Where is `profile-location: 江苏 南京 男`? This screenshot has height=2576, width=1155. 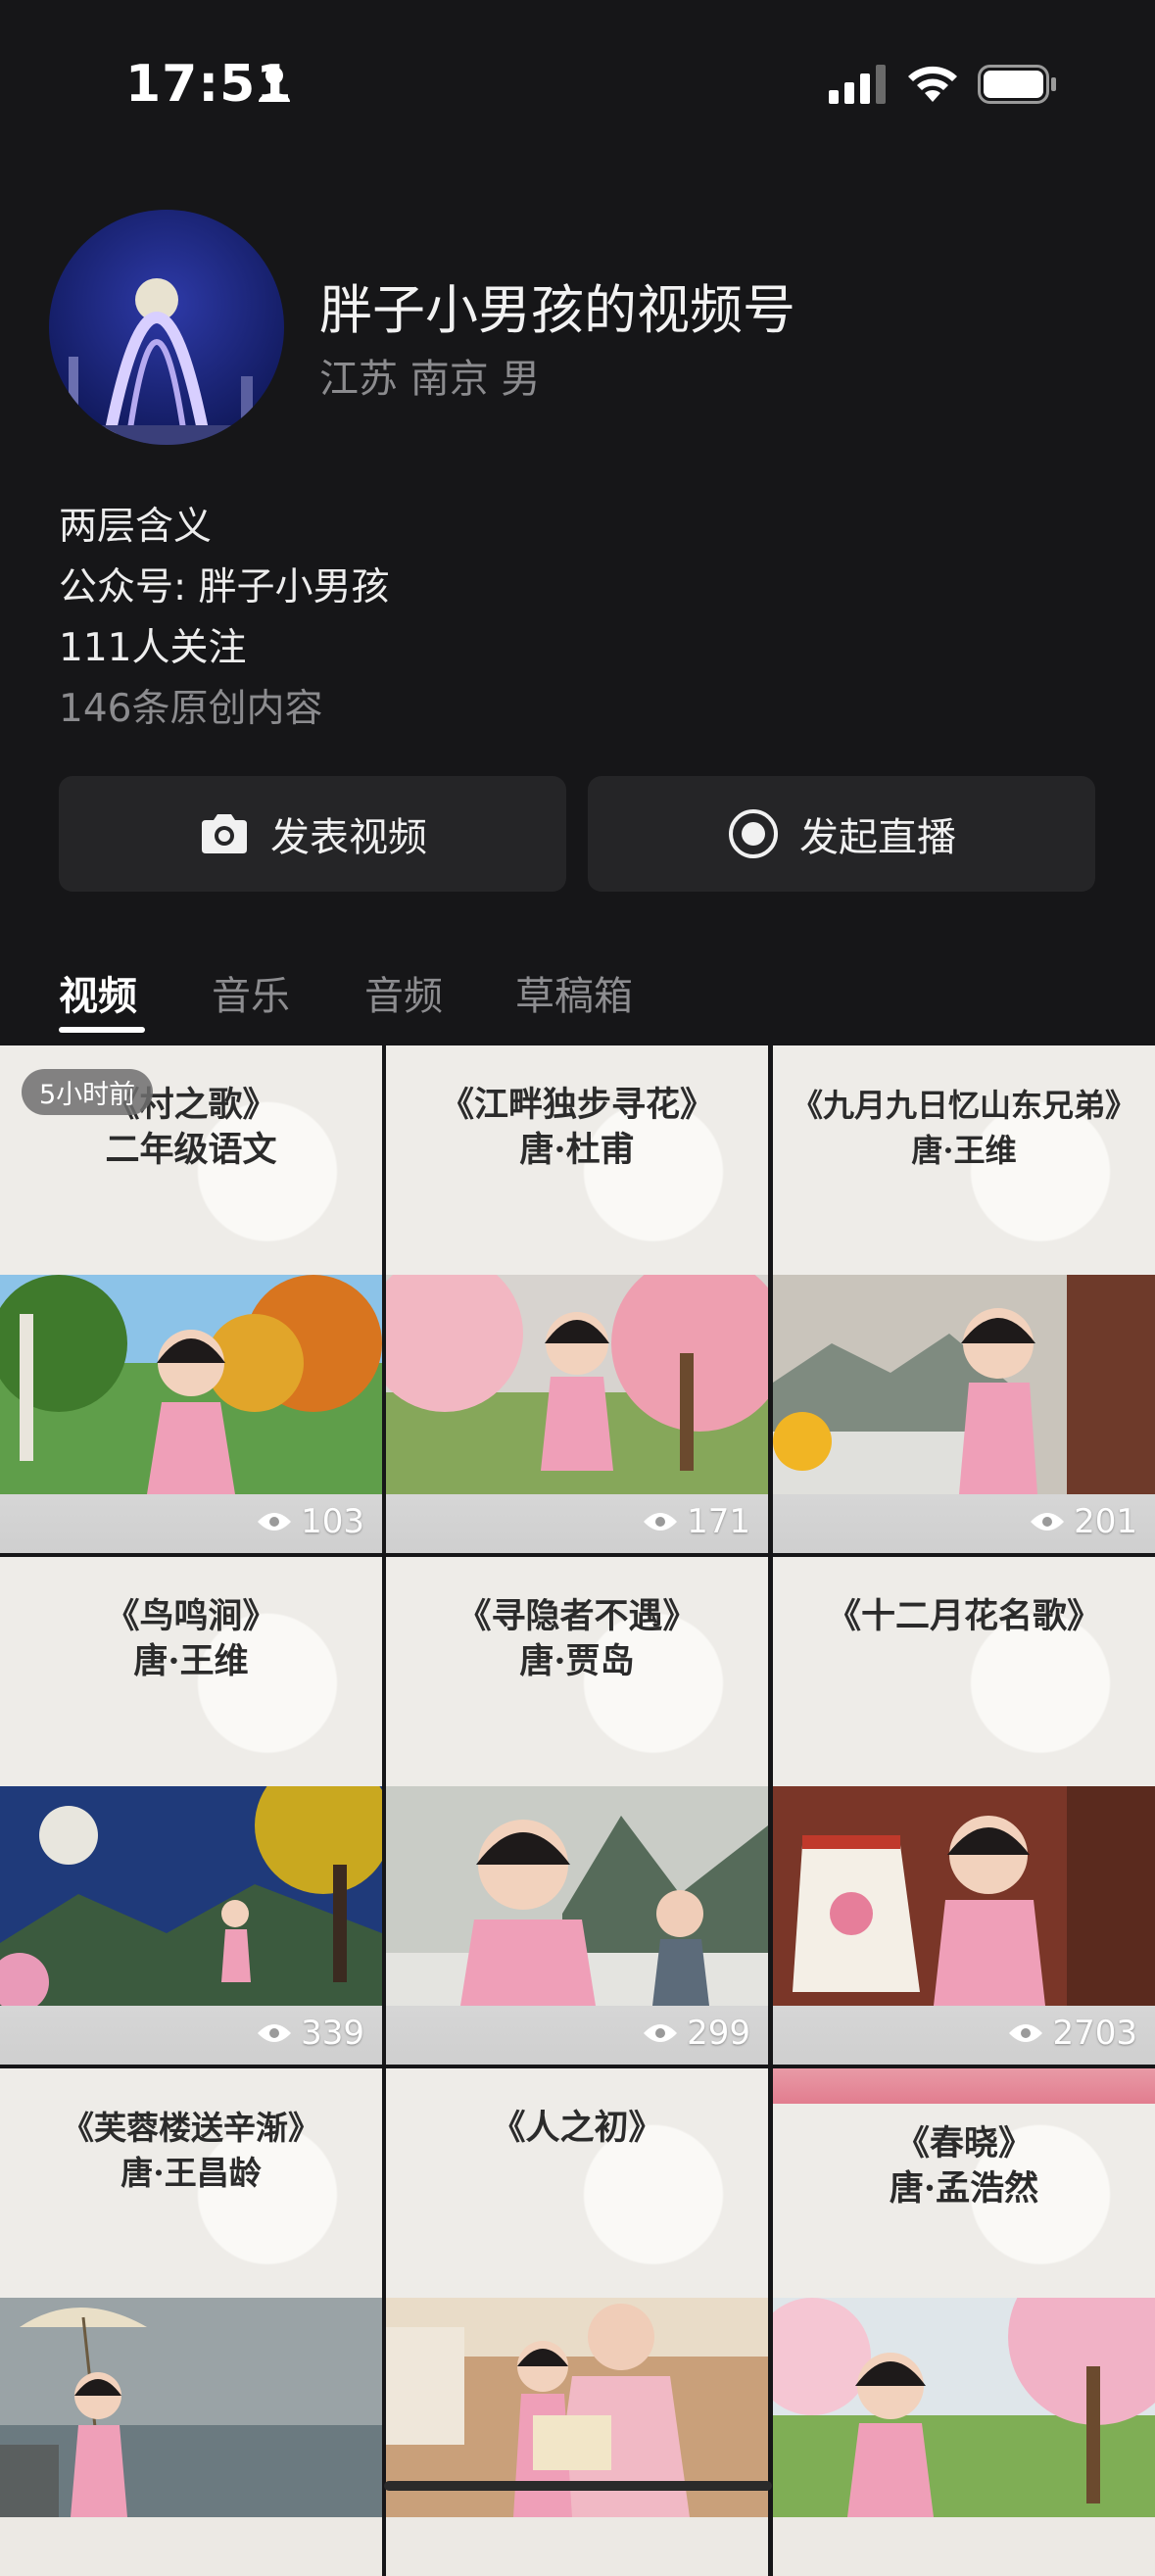 profile-location: 江苏 南京 男 is located at coordinates (430, 379).